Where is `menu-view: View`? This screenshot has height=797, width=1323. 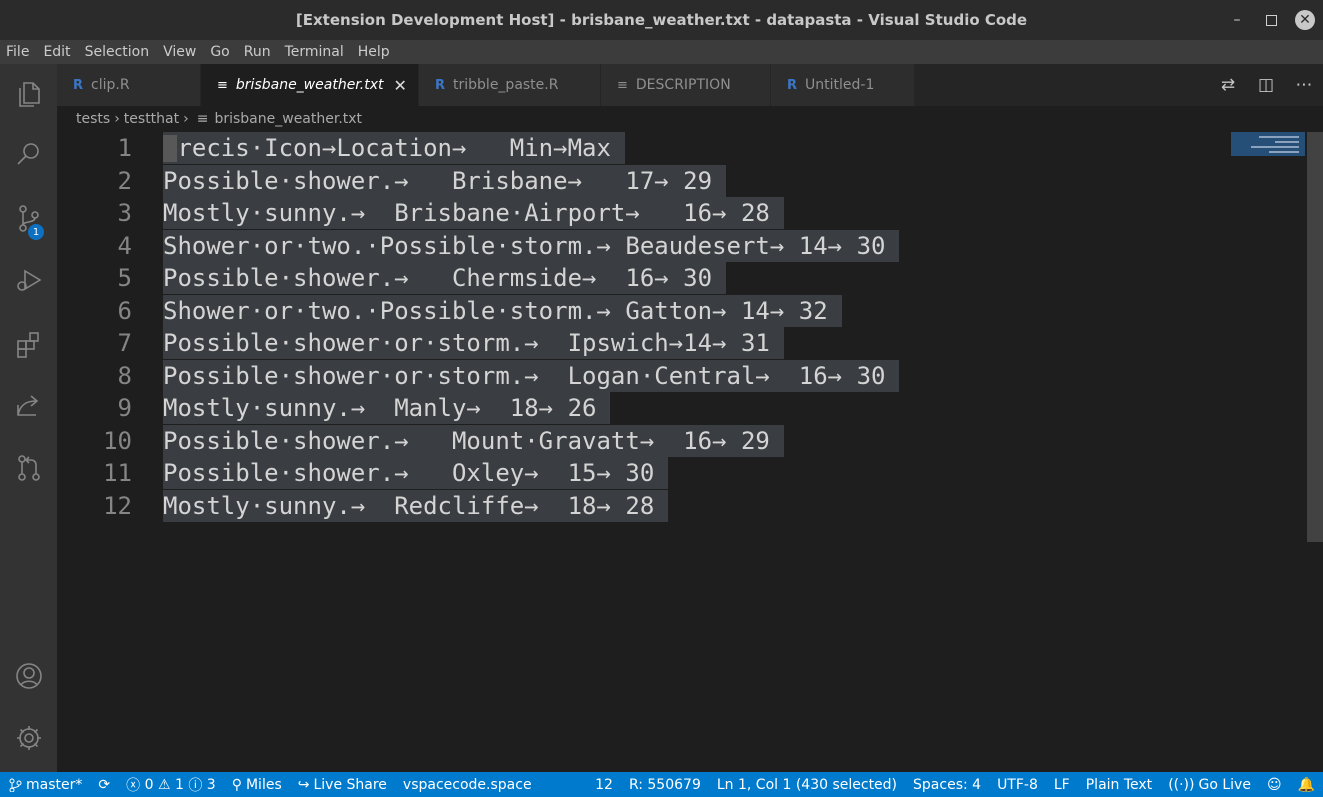
menu-view: View is located at coordinates (180, 52).